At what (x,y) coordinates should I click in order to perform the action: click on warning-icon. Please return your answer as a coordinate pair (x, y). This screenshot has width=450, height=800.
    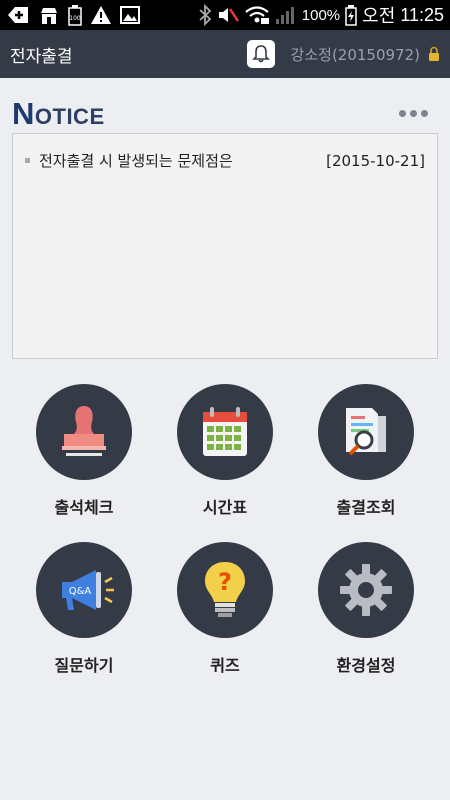
    Looking at the image, I should click on (101, 15).